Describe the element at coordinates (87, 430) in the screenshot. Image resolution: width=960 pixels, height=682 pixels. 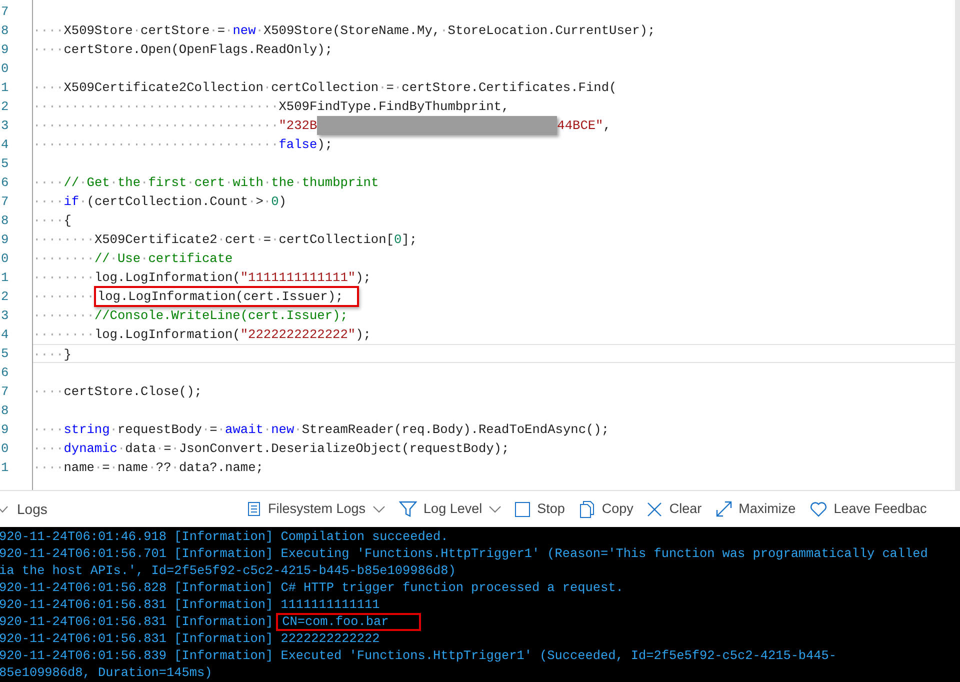
I see `code-text: string` at that location.